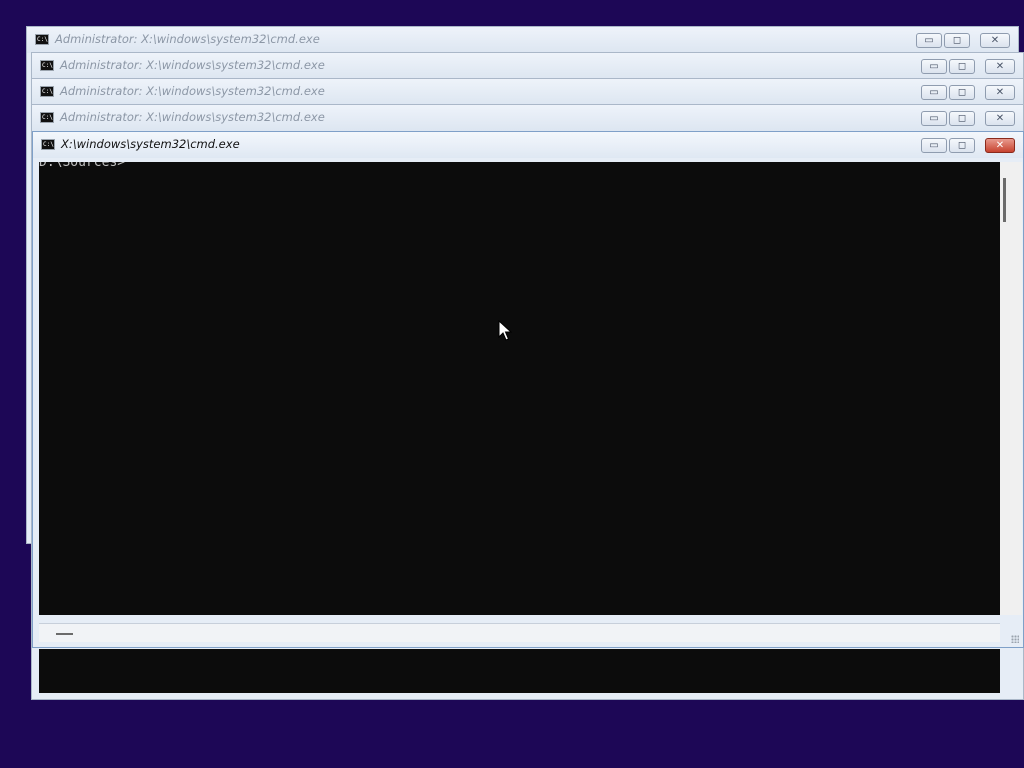 The width and height of the screenshot is (1024, 768). I want to click on console-prompt: D:\Sources>, so click(82, 166).